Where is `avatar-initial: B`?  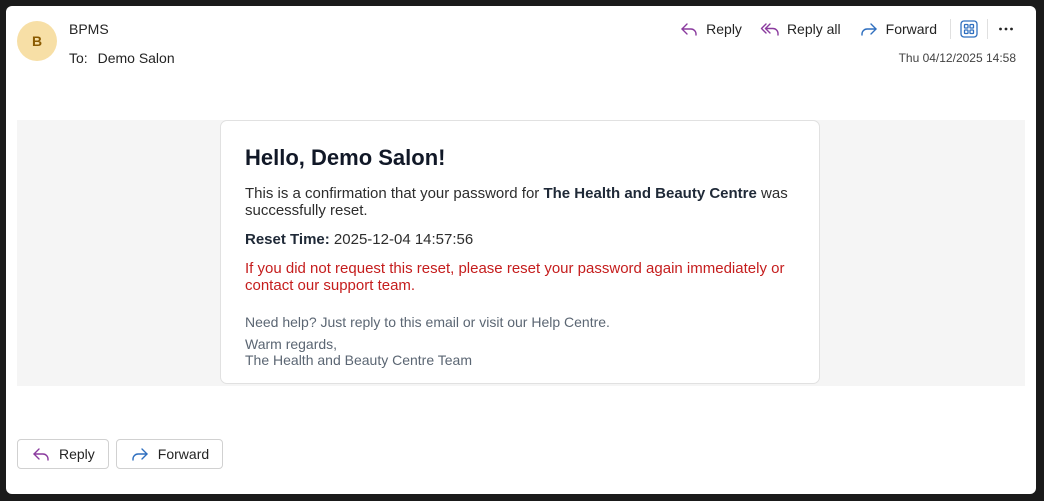 avatar-initial: B is located at coordinates (37, 41).